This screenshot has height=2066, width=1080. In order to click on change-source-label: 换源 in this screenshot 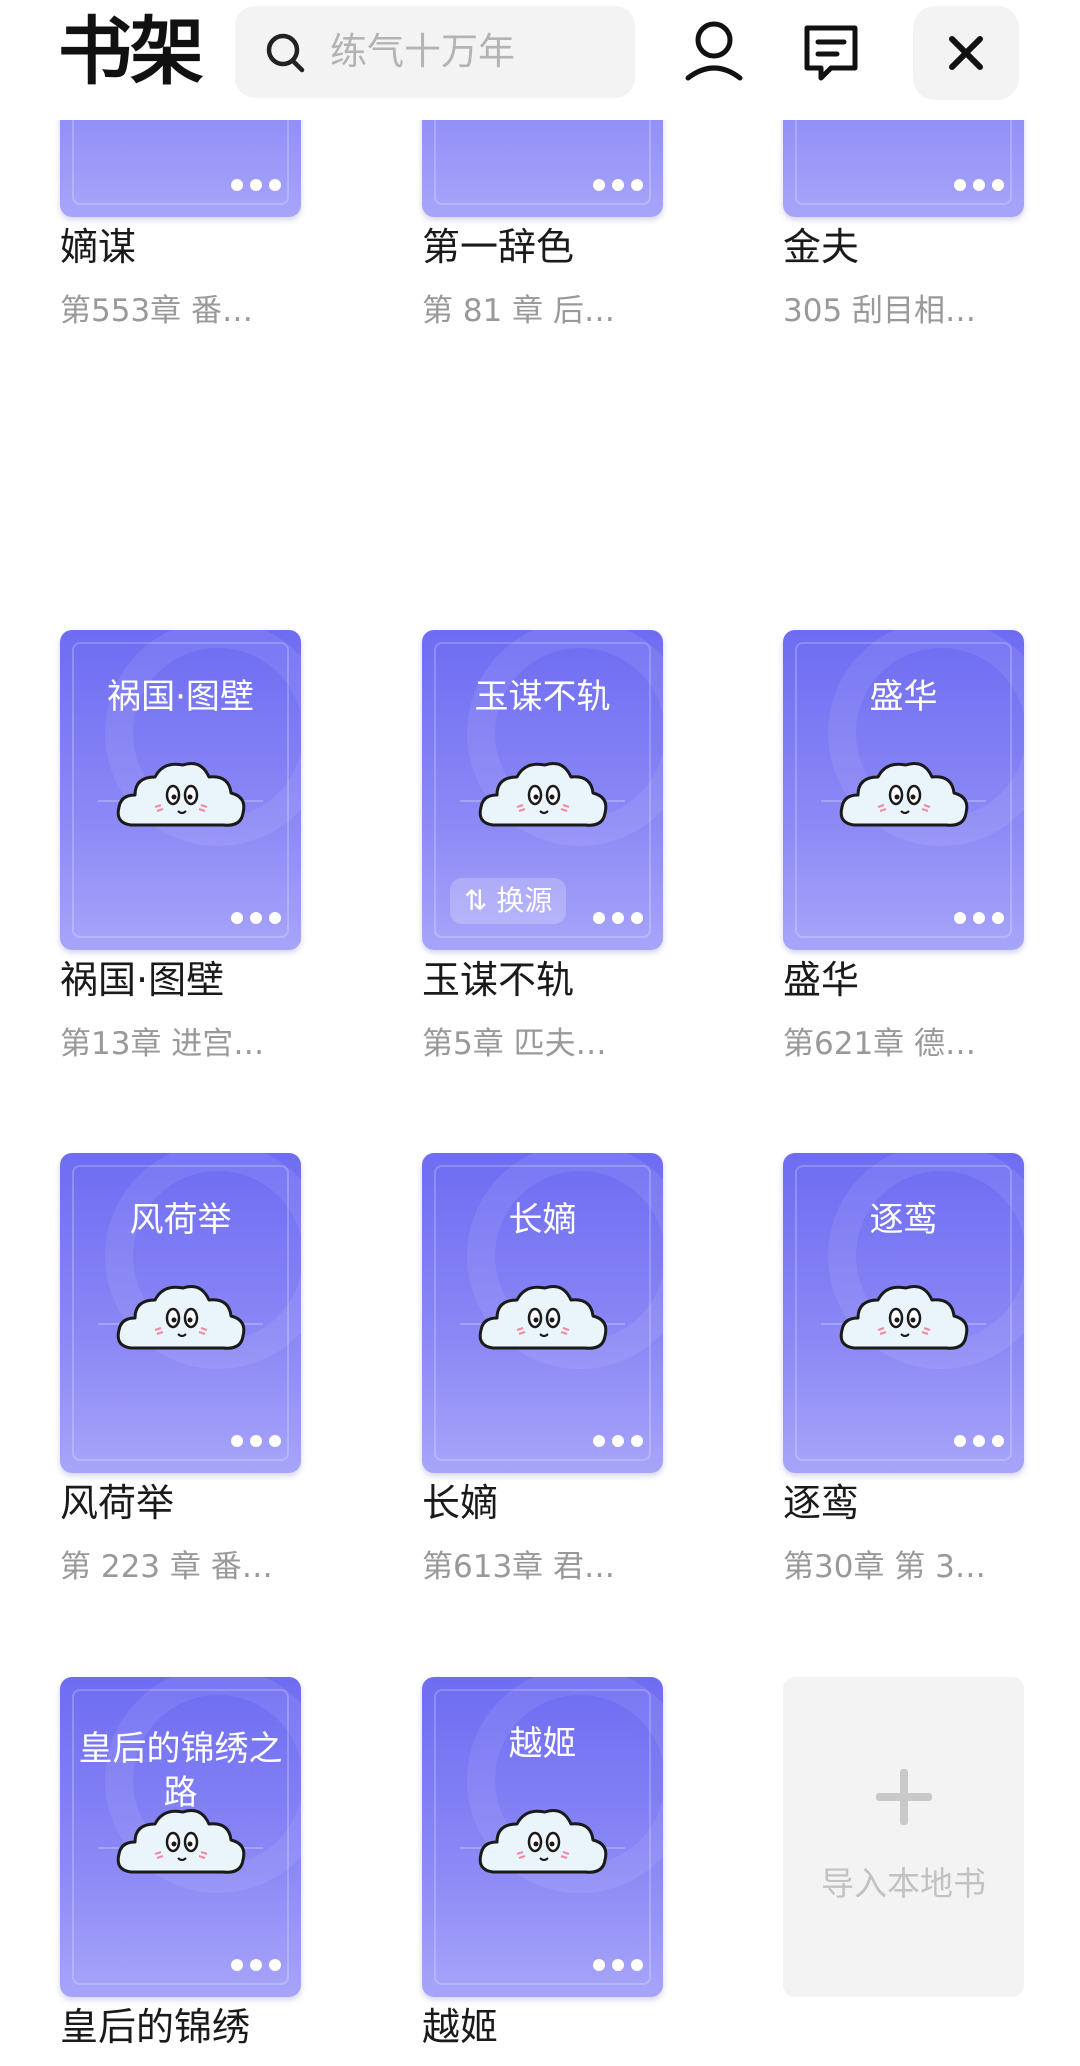, I will do `click(524, 900)`.